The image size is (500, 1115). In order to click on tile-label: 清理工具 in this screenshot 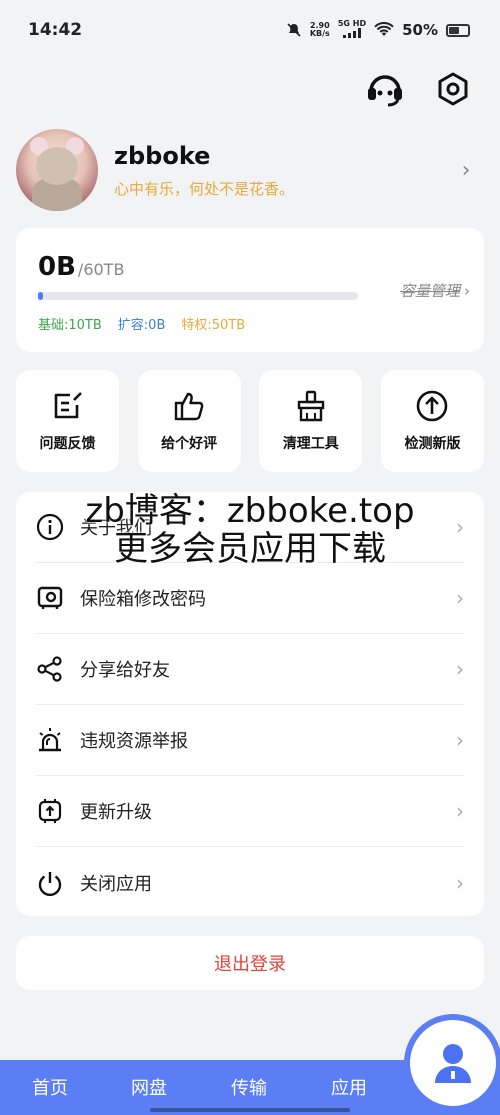, I will do `click(310, 444)`.